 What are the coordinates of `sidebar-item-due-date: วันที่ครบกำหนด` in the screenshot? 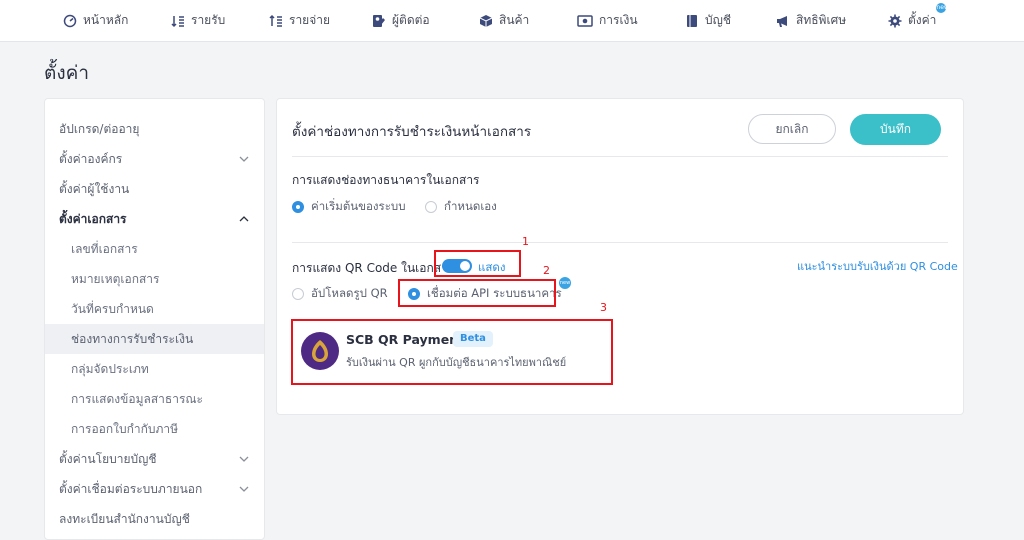 It's located at (154, 309).